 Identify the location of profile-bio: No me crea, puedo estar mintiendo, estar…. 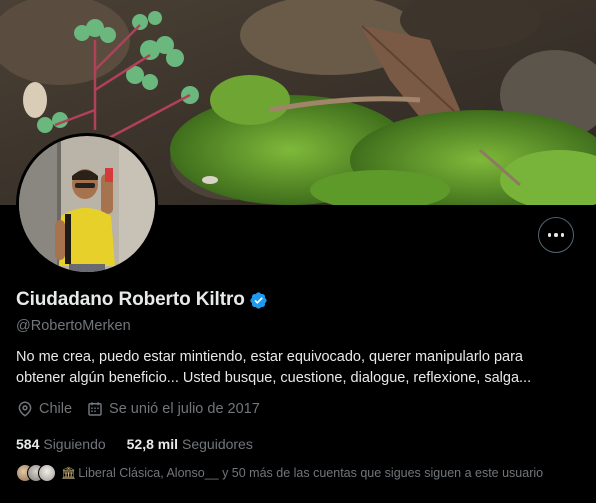
(274, 367).